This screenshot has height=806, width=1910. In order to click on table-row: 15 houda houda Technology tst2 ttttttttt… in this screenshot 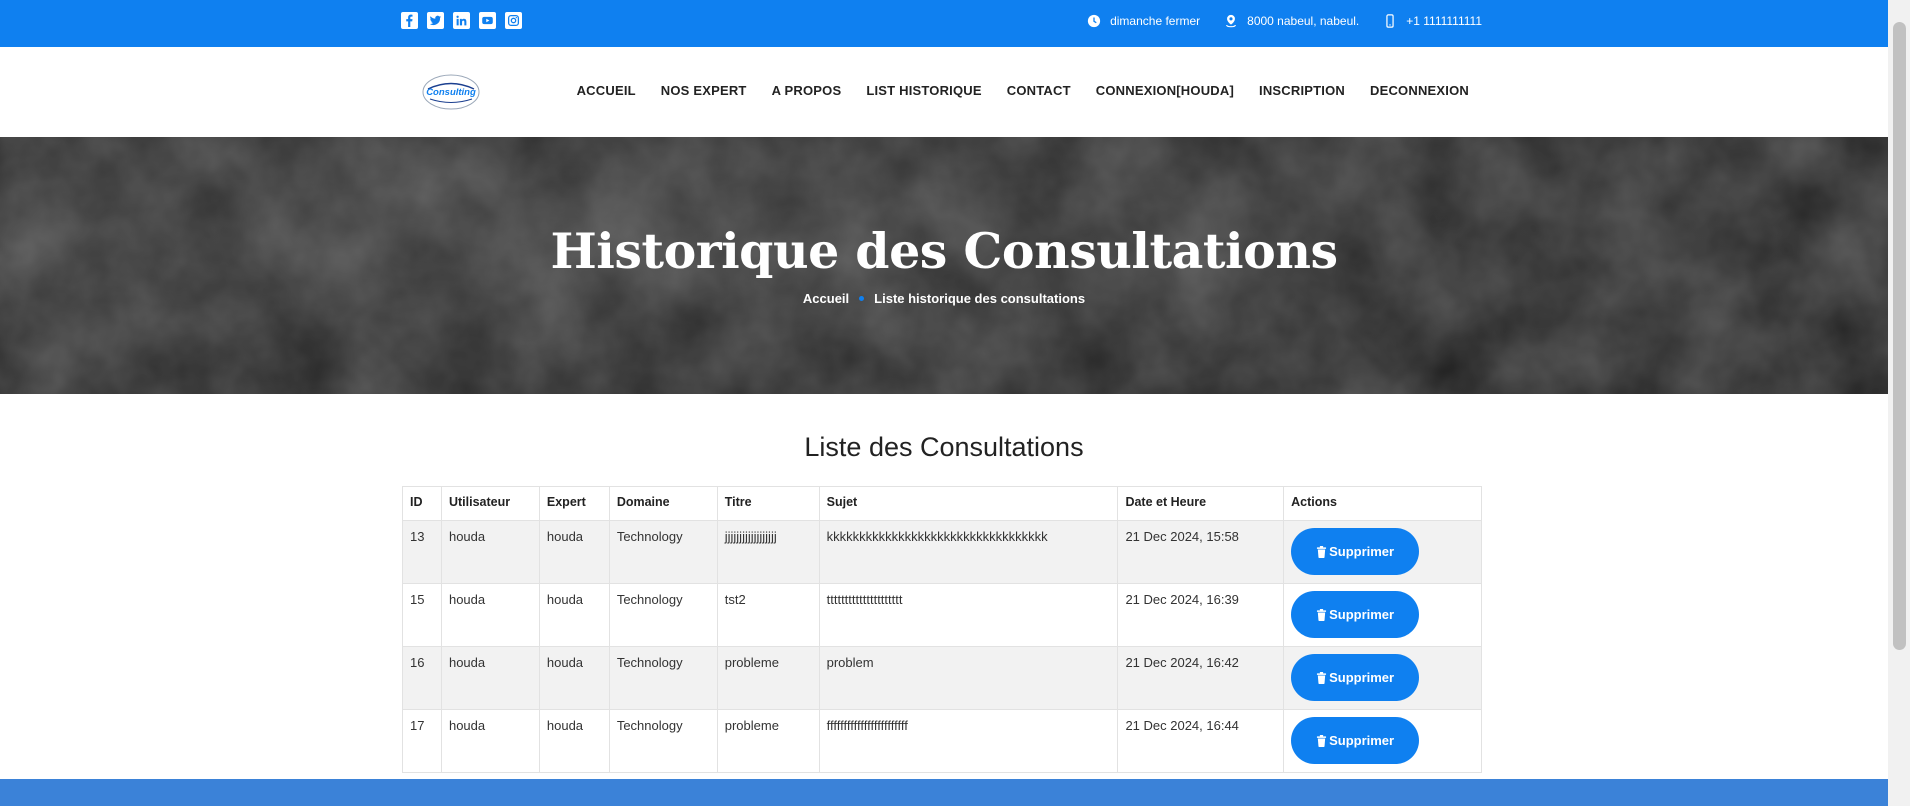, I will do `click(942, 615)`.